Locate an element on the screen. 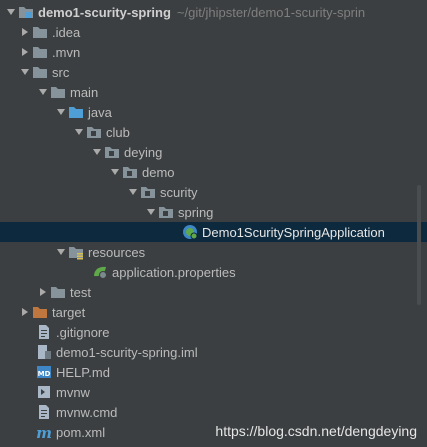 The width and height of the screenshot is (427, 447). tree-item-label: .idea is located at coordinates (66, 32).